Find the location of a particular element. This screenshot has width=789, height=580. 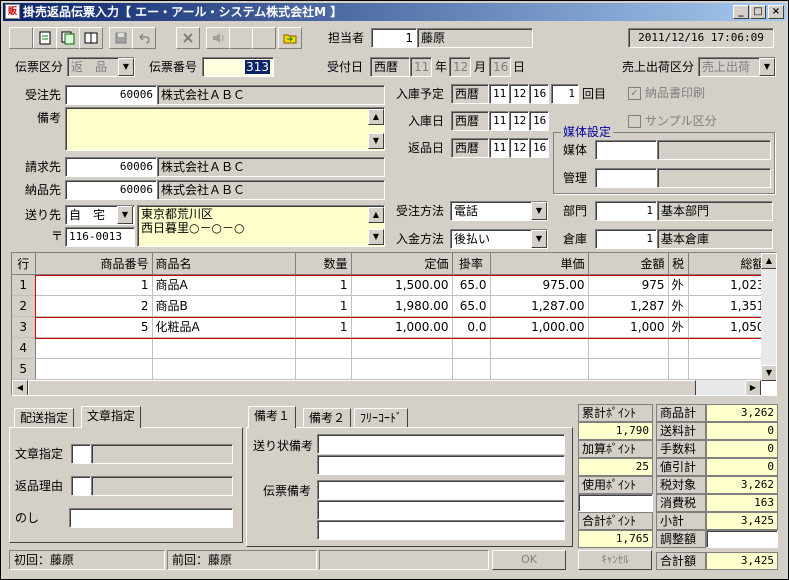

book-icon is located at coordinates (91, 38).